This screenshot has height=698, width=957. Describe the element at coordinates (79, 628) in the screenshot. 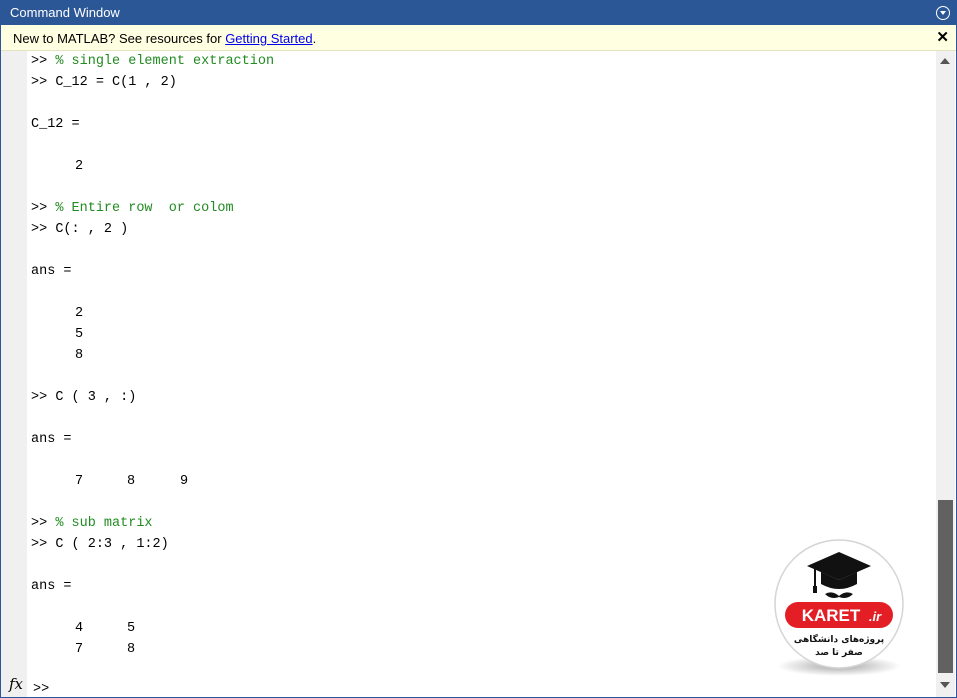

I see `output-value: 4` at that location.